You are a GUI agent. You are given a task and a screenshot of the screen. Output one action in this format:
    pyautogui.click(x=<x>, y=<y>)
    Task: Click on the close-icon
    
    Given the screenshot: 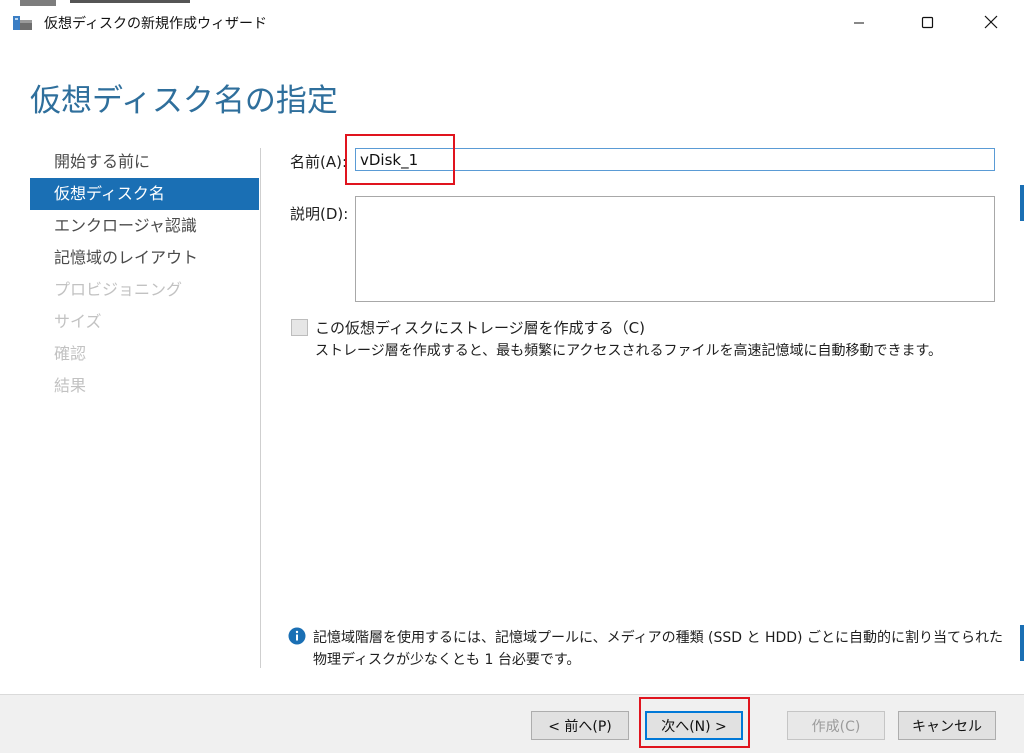 What is the action you would take?
    pyautogui.click(x=991, y=23)
    